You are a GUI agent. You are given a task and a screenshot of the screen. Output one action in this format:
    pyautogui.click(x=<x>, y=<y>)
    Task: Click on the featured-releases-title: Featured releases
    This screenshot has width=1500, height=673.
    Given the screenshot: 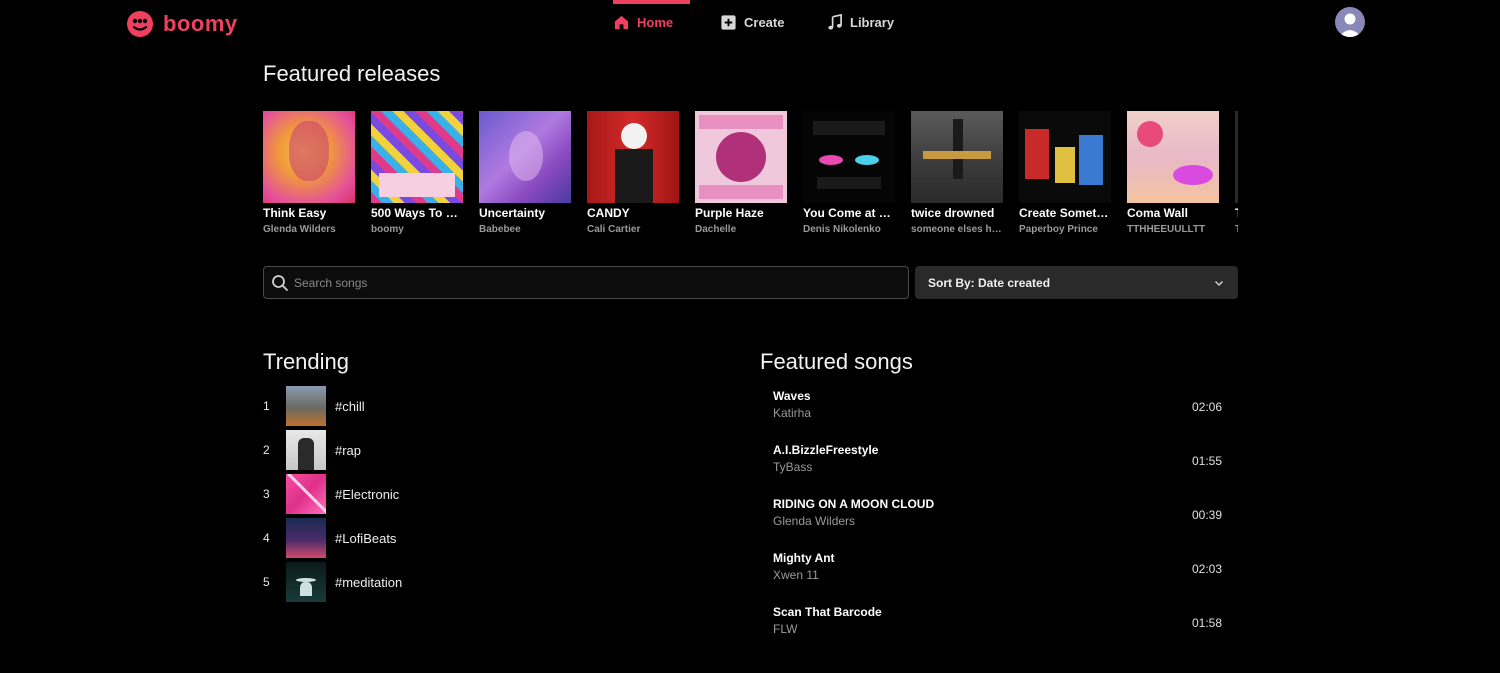 What is the action you would take?
    pyautogui.click(x=352, y=73)
    